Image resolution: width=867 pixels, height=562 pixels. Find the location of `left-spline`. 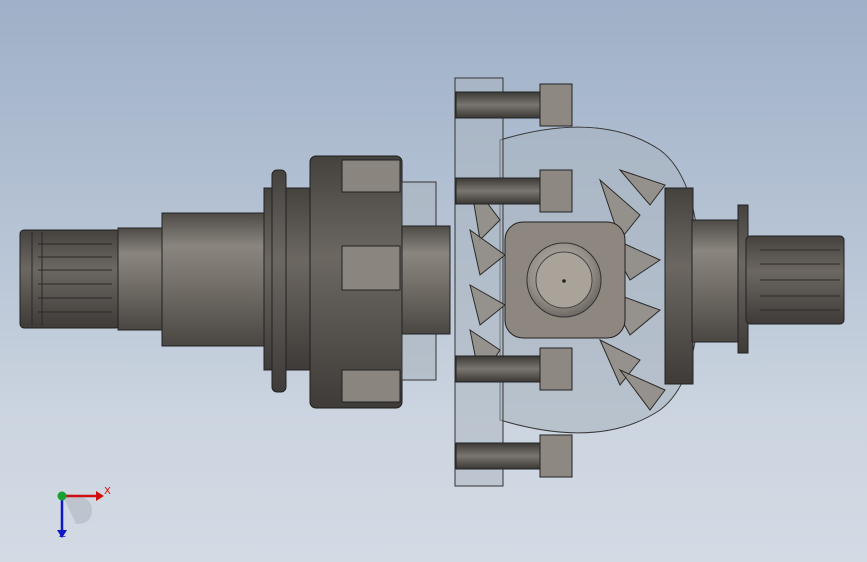

left-spline is located at coordinates (70, 279).